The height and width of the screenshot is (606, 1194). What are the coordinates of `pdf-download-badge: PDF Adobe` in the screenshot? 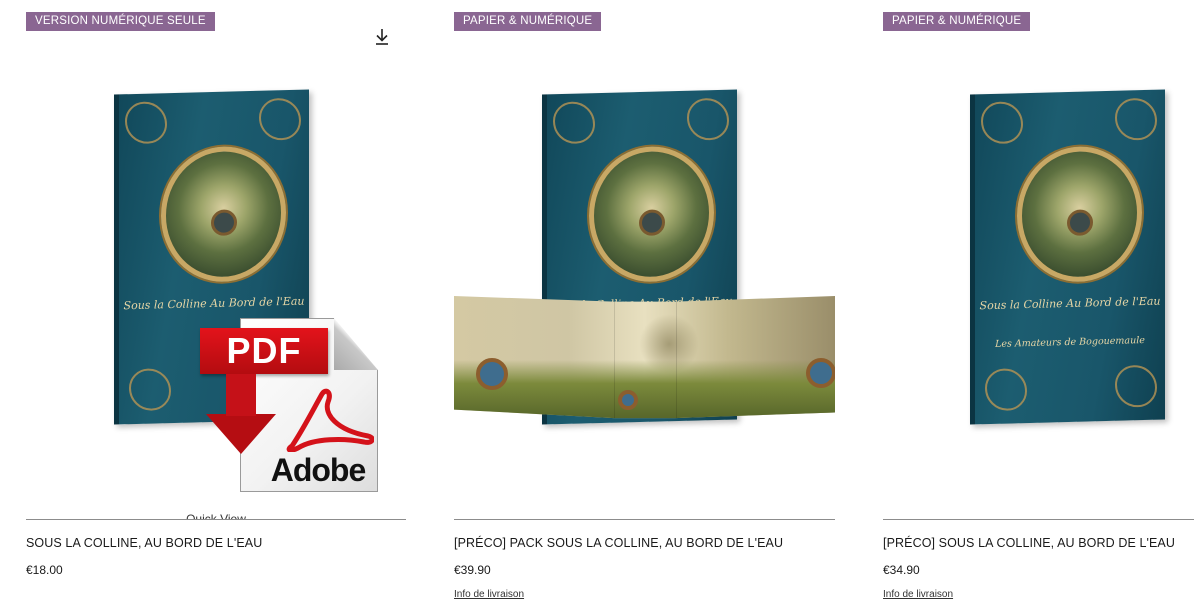 It's located at (289, 405).